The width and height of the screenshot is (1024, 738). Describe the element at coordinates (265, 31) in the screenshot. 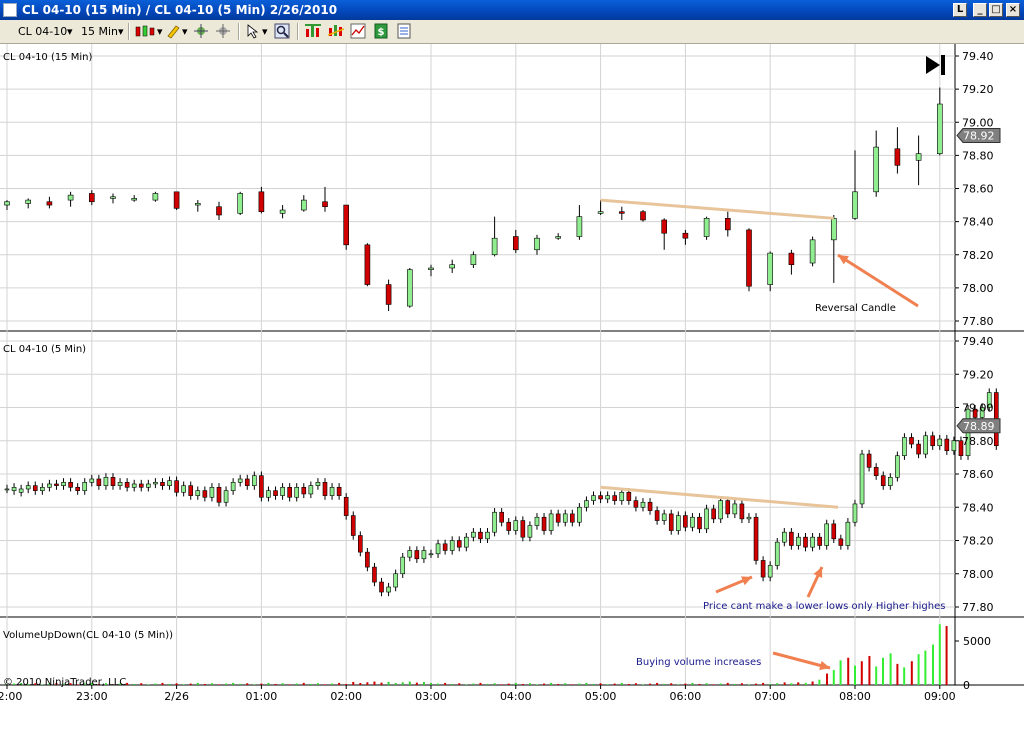

I see `pointer-dropdown-icon: ▾` at that location.